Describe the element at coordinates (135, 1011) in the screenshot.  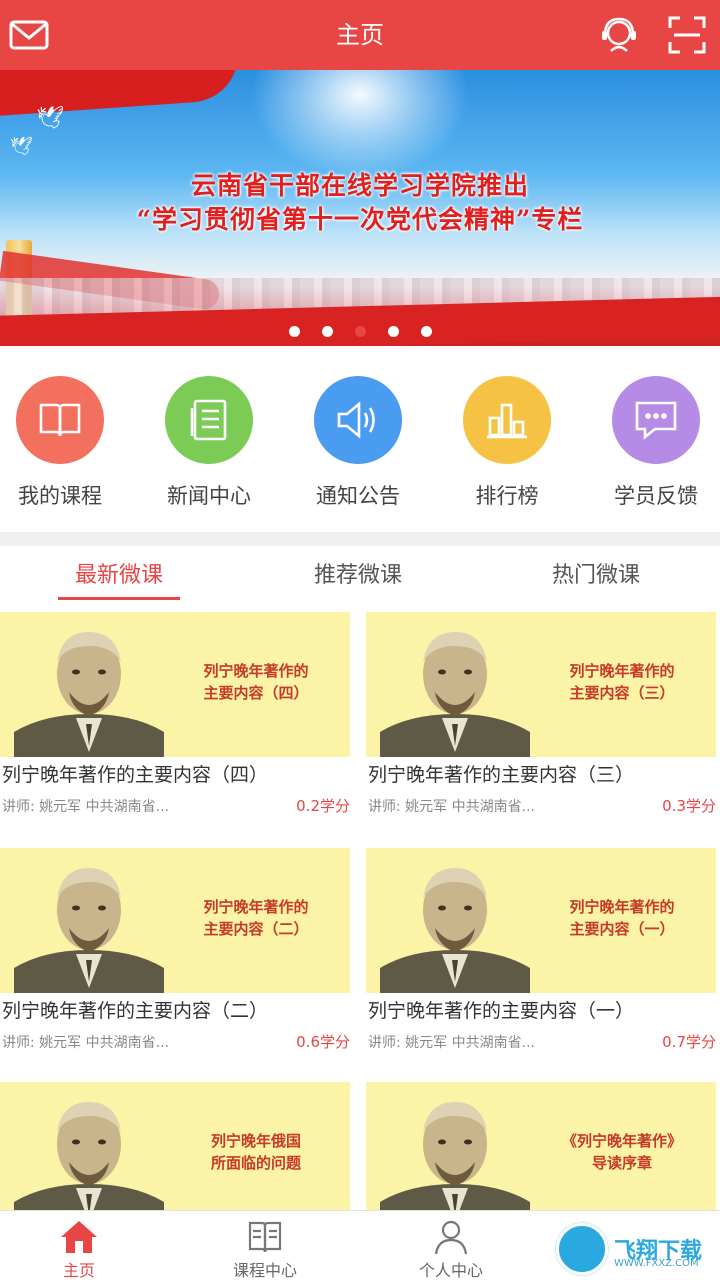
I see `course-title: 列宁晚年著作的主要内容（二）` at that location.